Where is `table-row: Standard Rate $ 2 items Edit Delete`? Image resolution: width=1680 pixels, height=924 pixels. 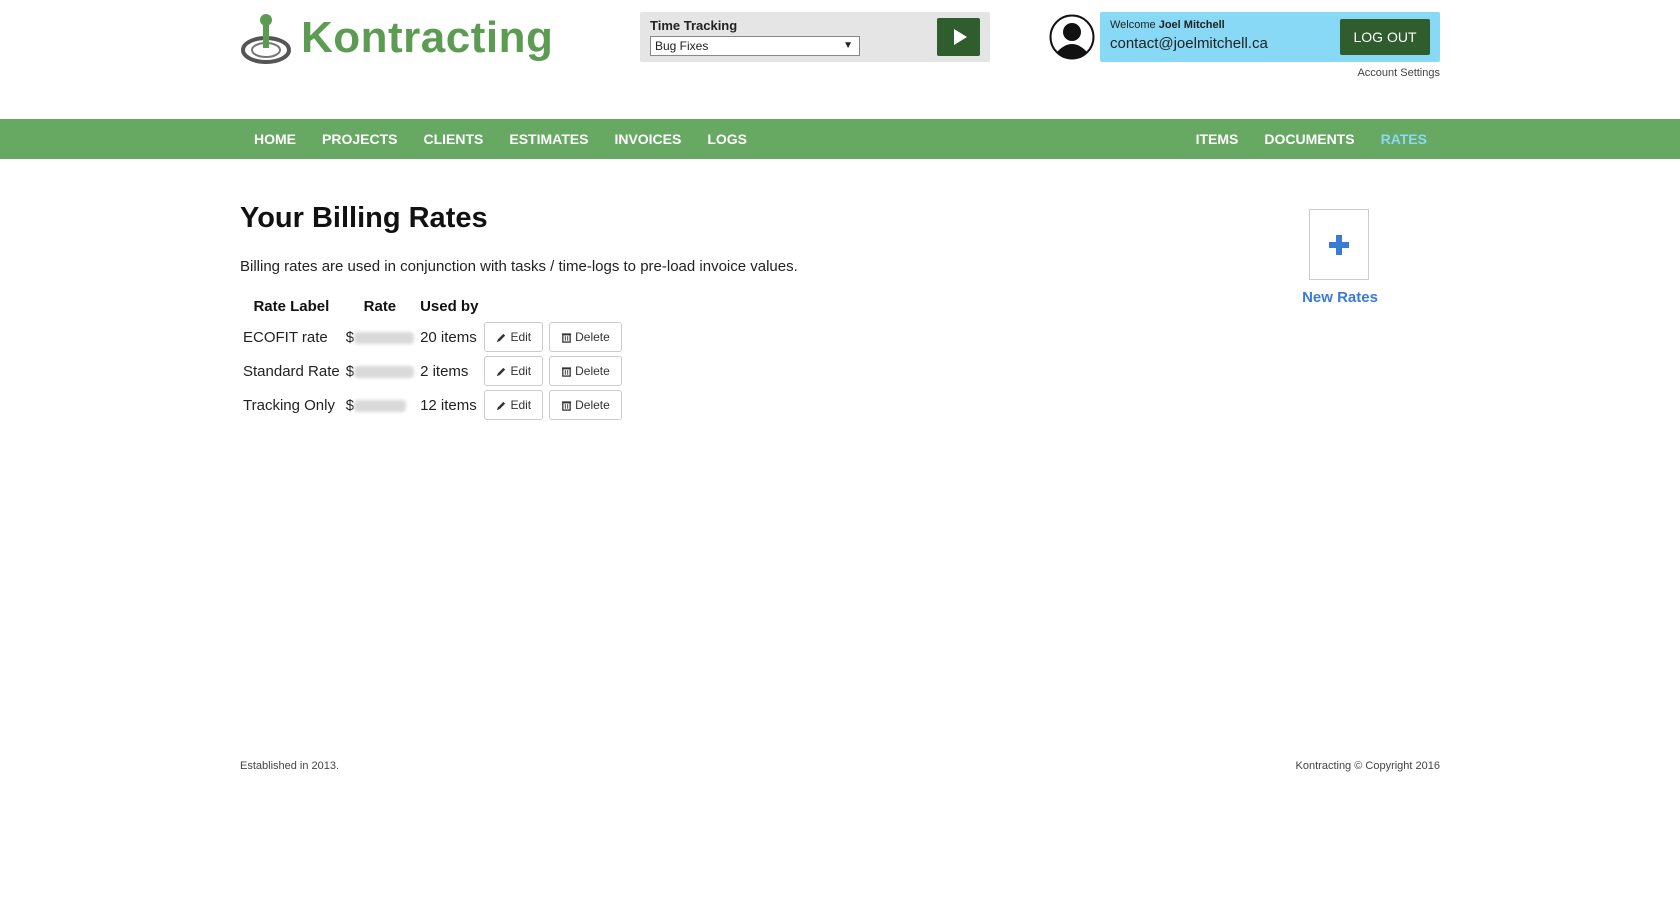 table-row: Standard Rate $ 2 items Edit Delete is located at coordinates (432, 371).